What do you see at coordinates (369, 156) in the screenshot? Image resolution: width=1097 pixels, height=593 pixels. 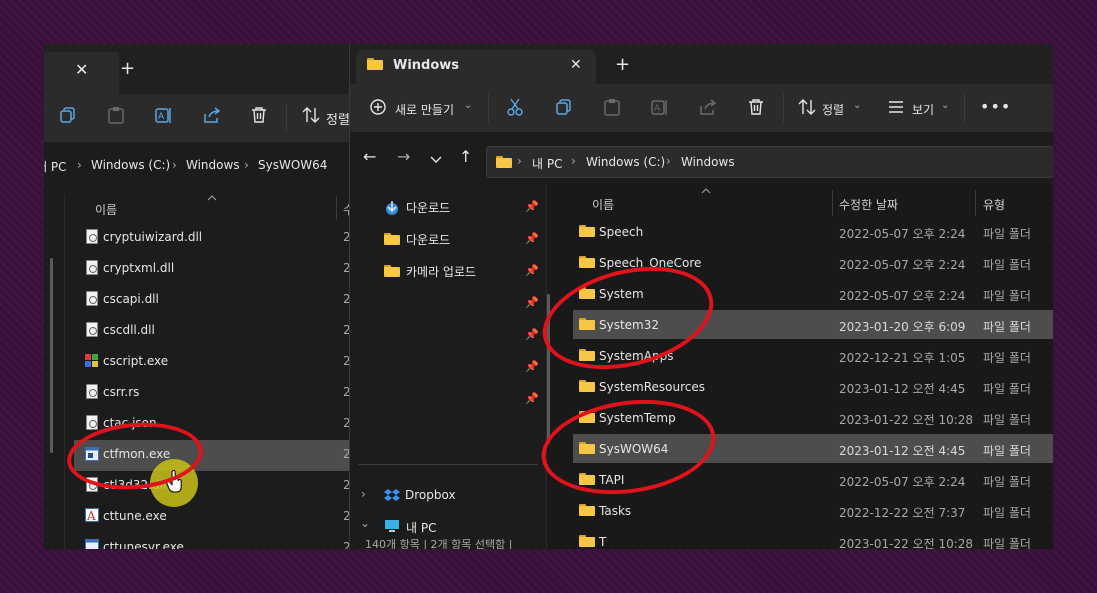 I see `back-arrow-icon: ←` at bounding box center [369, 156].